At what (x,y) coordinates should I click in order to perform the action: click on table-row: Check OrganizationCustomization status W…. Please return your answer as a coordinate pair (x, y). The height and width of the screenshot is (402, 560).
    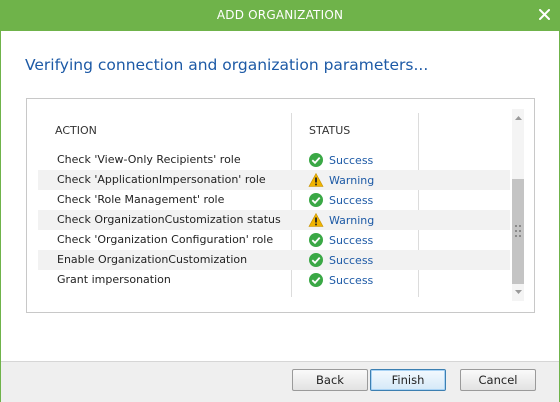
    Looking at the image, I should click on (274, 220).